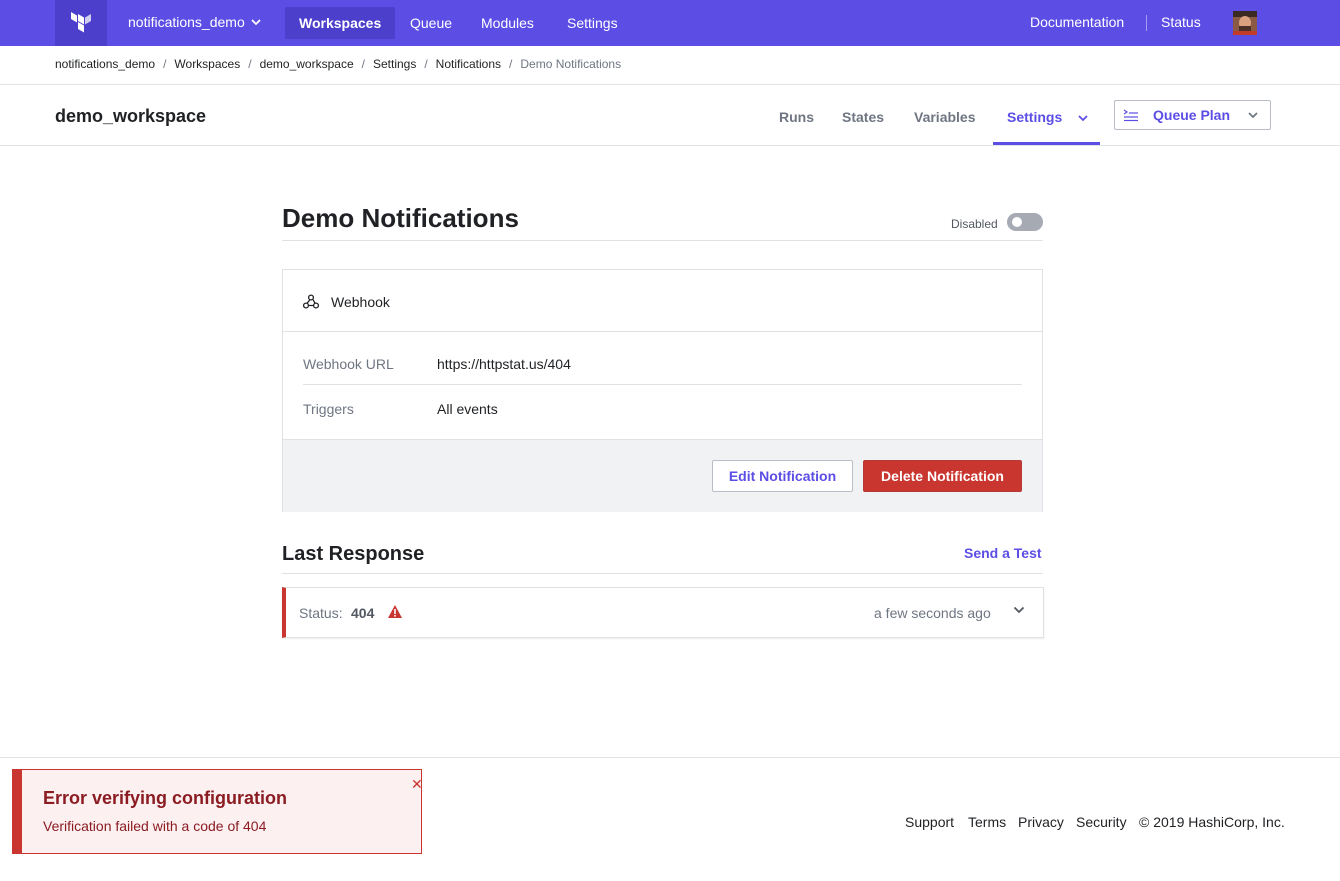 The image size is (1340, 881). What do you see at coordinates (353, 554) in the screenshot?
I see `last-response-title: Last Response` at bounding box center [353, 554].